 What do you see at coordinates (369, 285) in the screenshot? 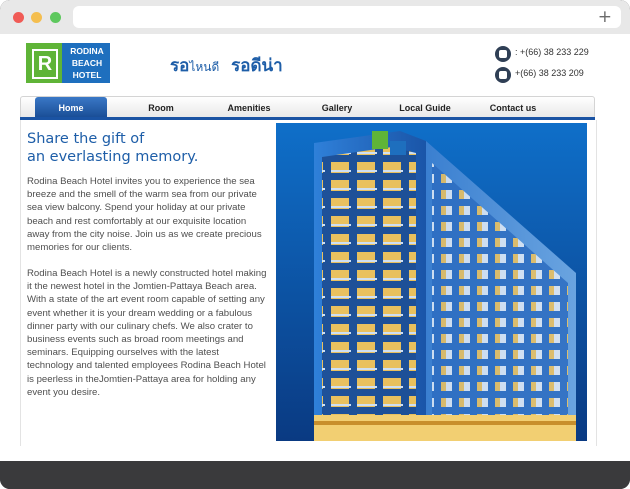
I see `front-windows` at bounding box center [369, 285].